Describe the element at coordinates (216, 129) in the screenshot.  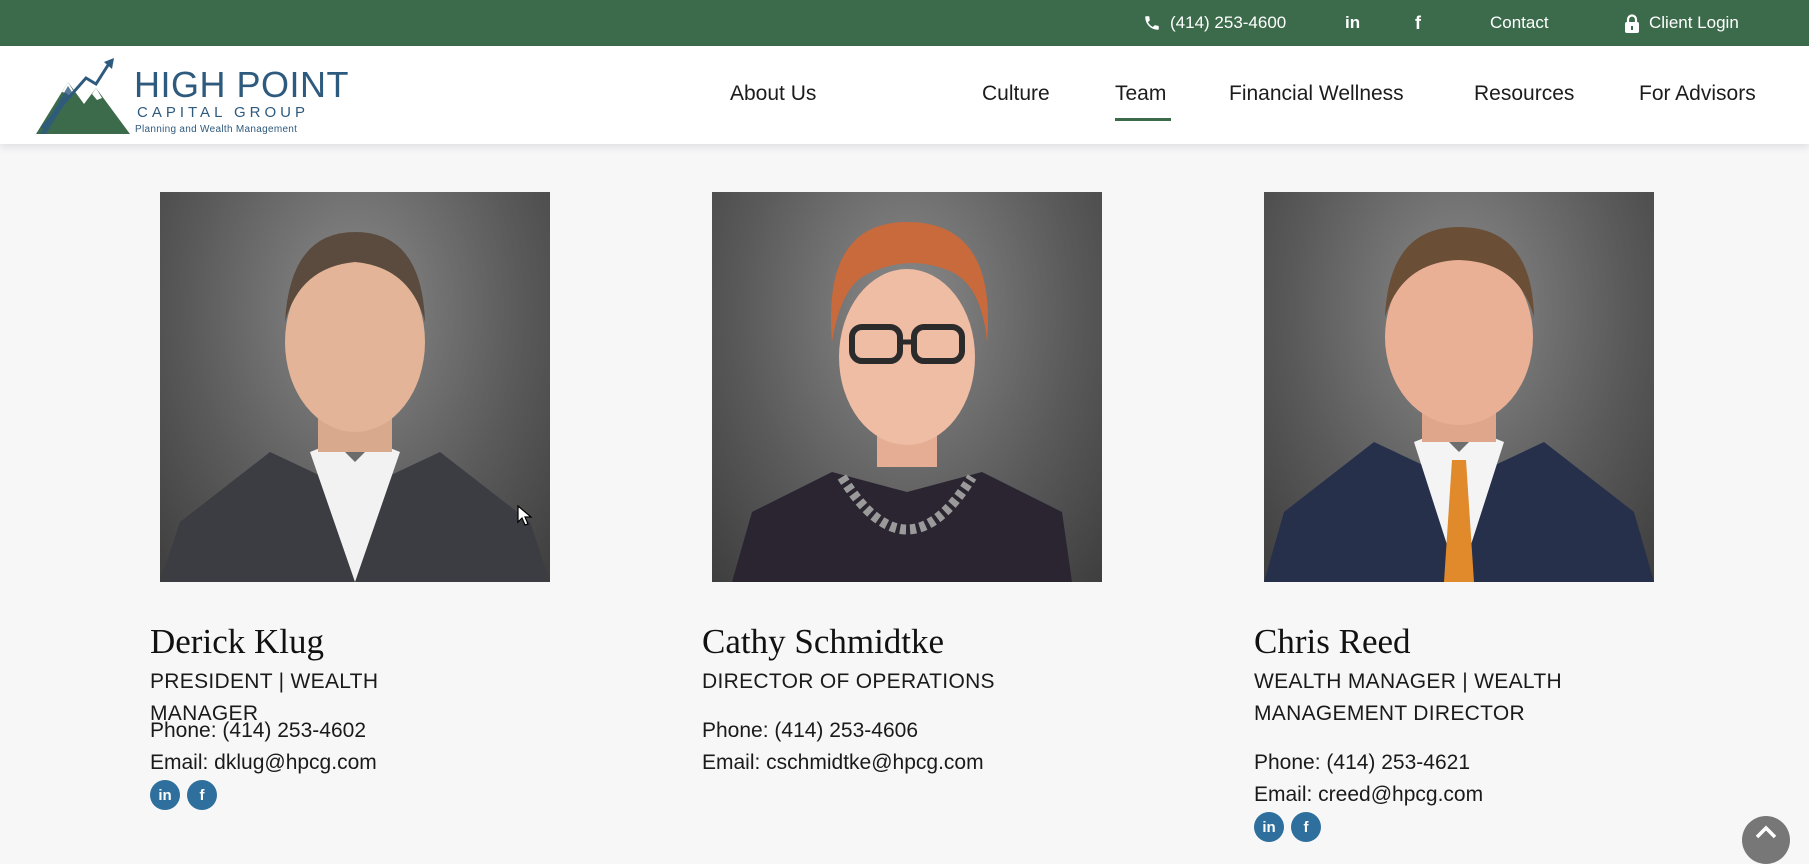
I see `logo-line-3: Planning and Wealth Management` at that location.